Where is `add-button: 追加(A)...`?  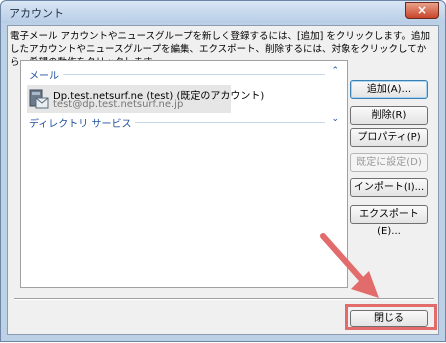
add-button: 追加(A)... is located at coordinates (389, 89).